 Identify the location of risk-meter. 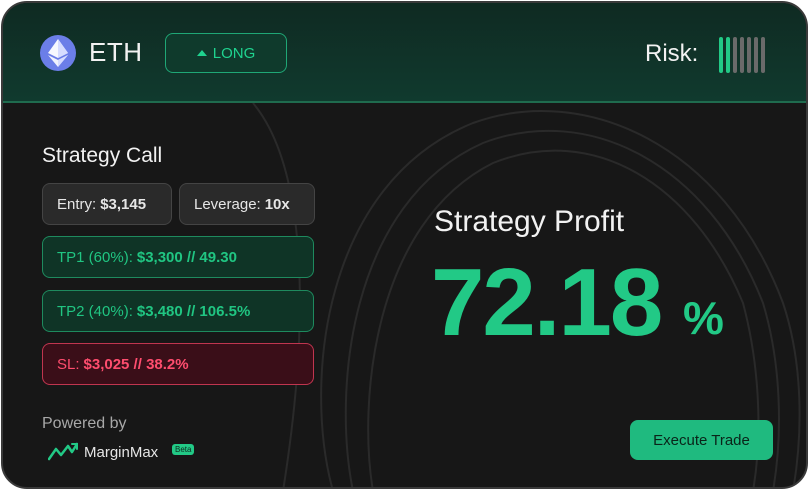
(742, 55).